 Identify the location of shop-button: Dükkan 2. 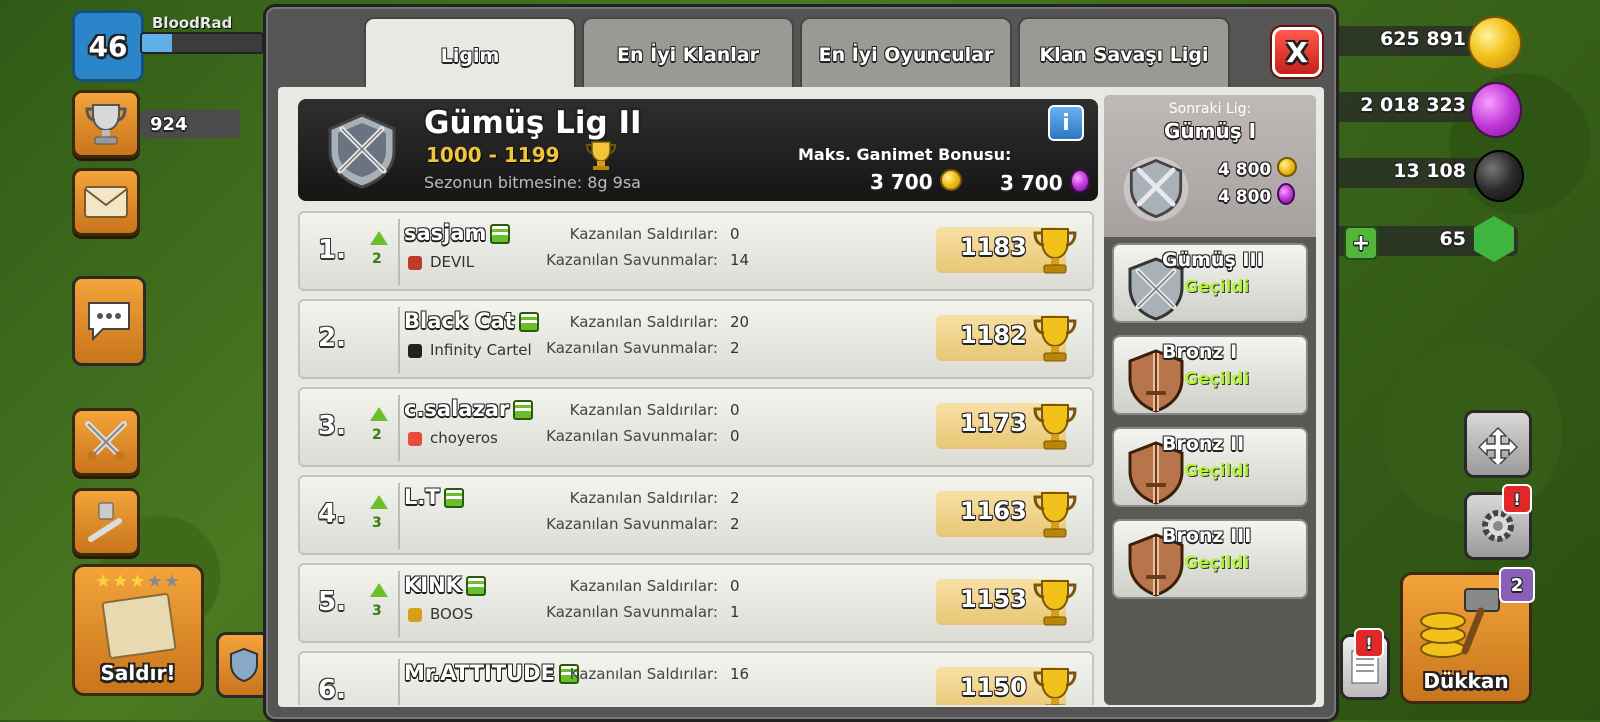
(1467, 635).